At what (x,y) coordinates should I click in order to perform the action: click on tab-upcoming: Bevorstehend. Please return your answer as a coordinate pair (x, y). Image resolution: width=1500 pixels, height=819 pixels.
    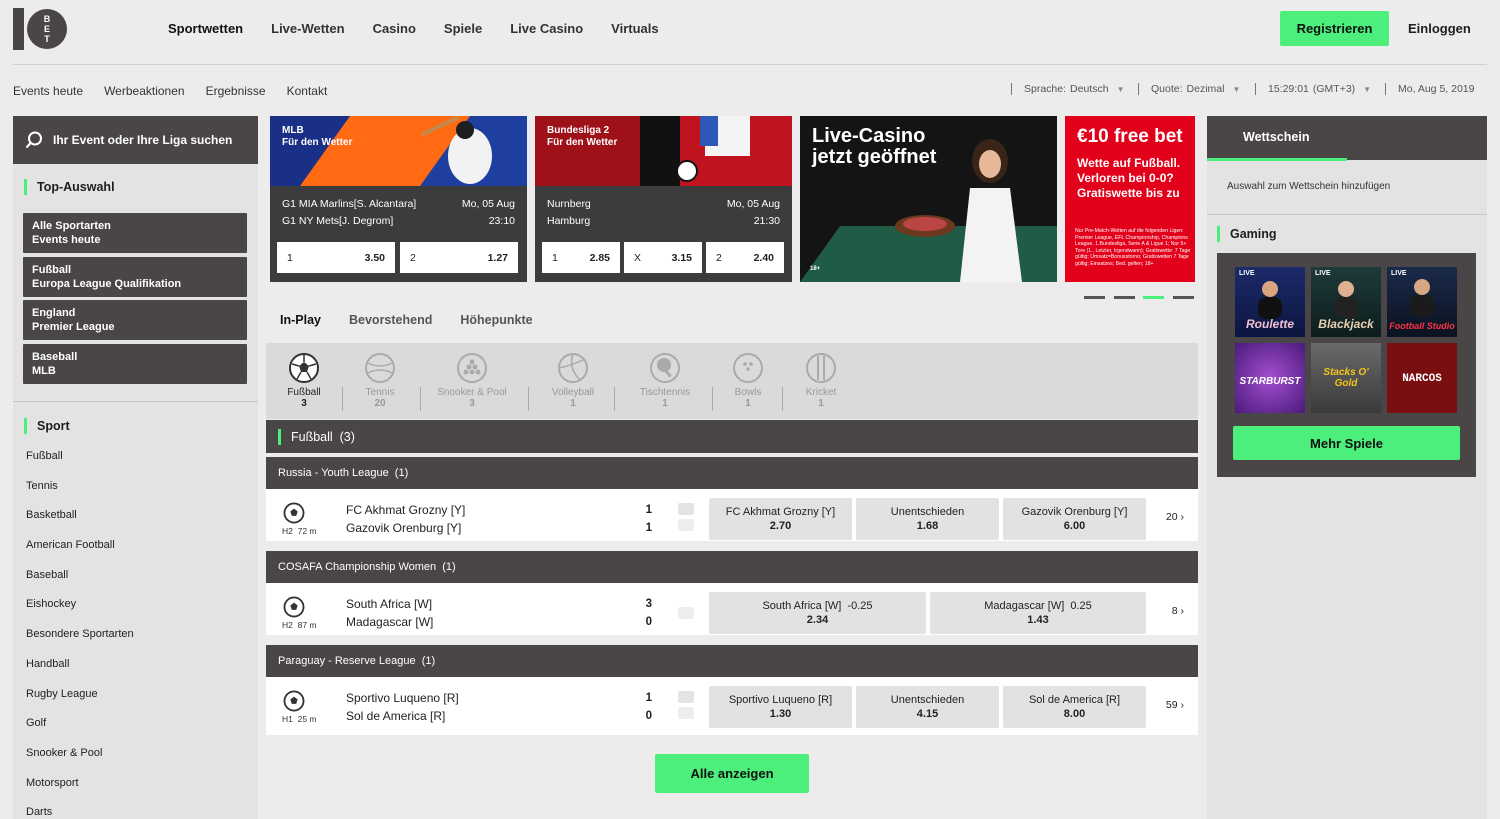
    Looking at the image, I should click on (390, 320).